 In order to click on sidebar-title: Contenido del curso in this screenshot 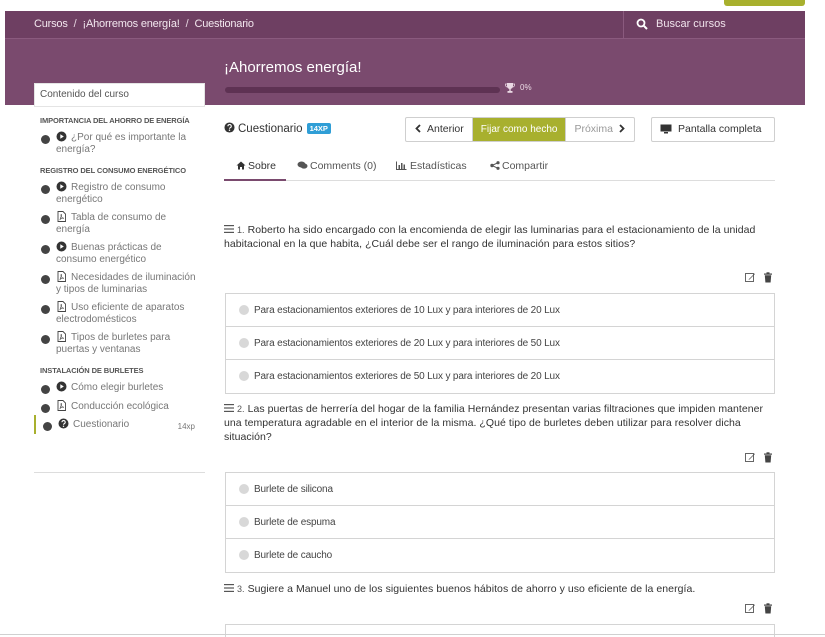, I will do `click(84, 94)`.